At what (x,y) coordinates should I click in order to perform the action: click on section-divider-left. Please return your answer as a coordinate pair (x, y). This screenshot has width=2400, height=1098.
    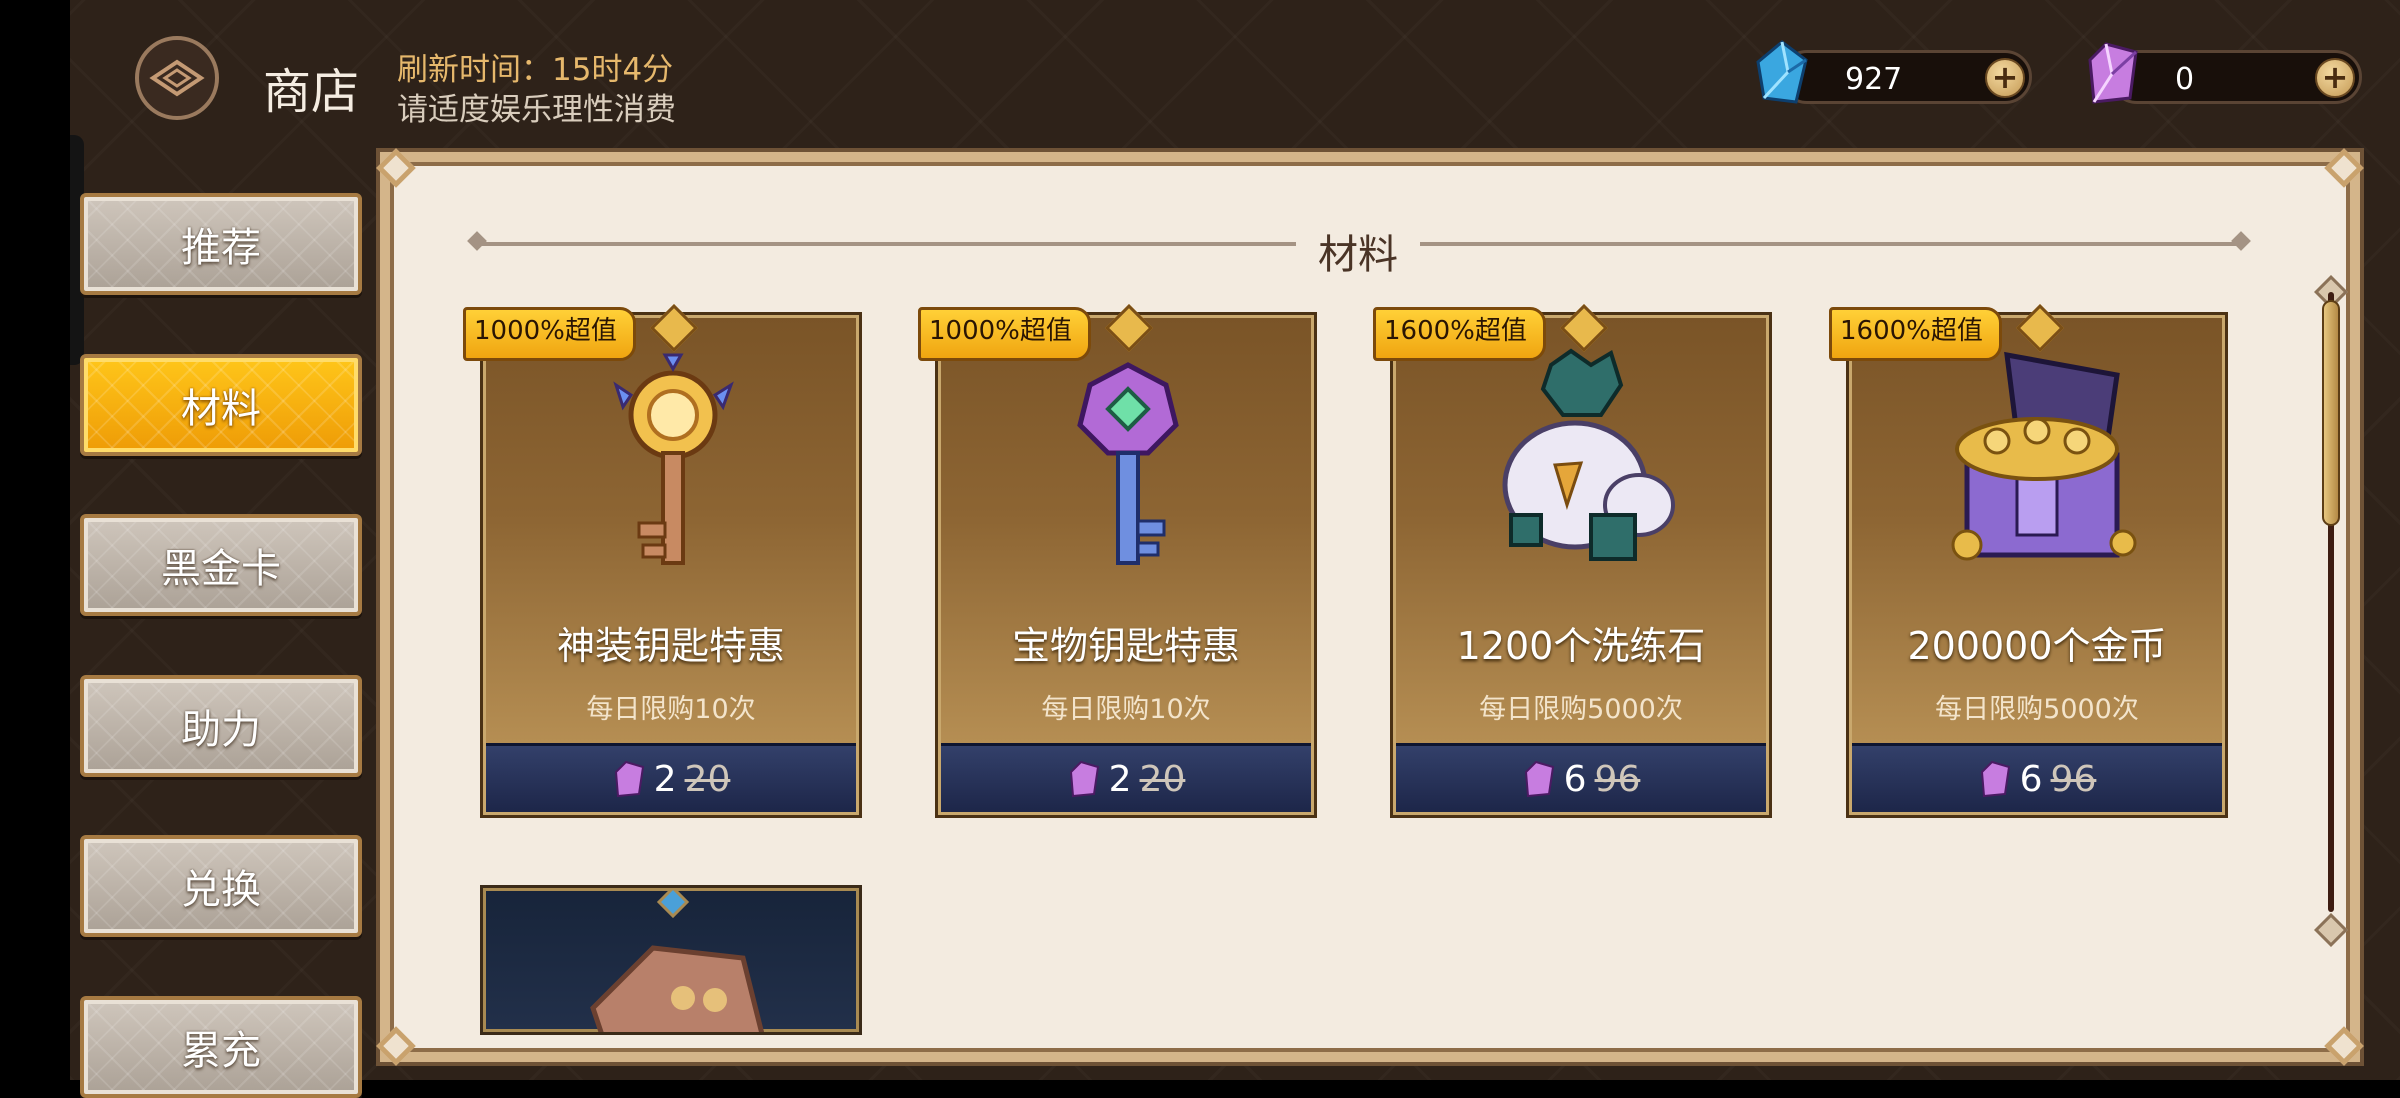
    Looking at the image, I should click on (887, 244).